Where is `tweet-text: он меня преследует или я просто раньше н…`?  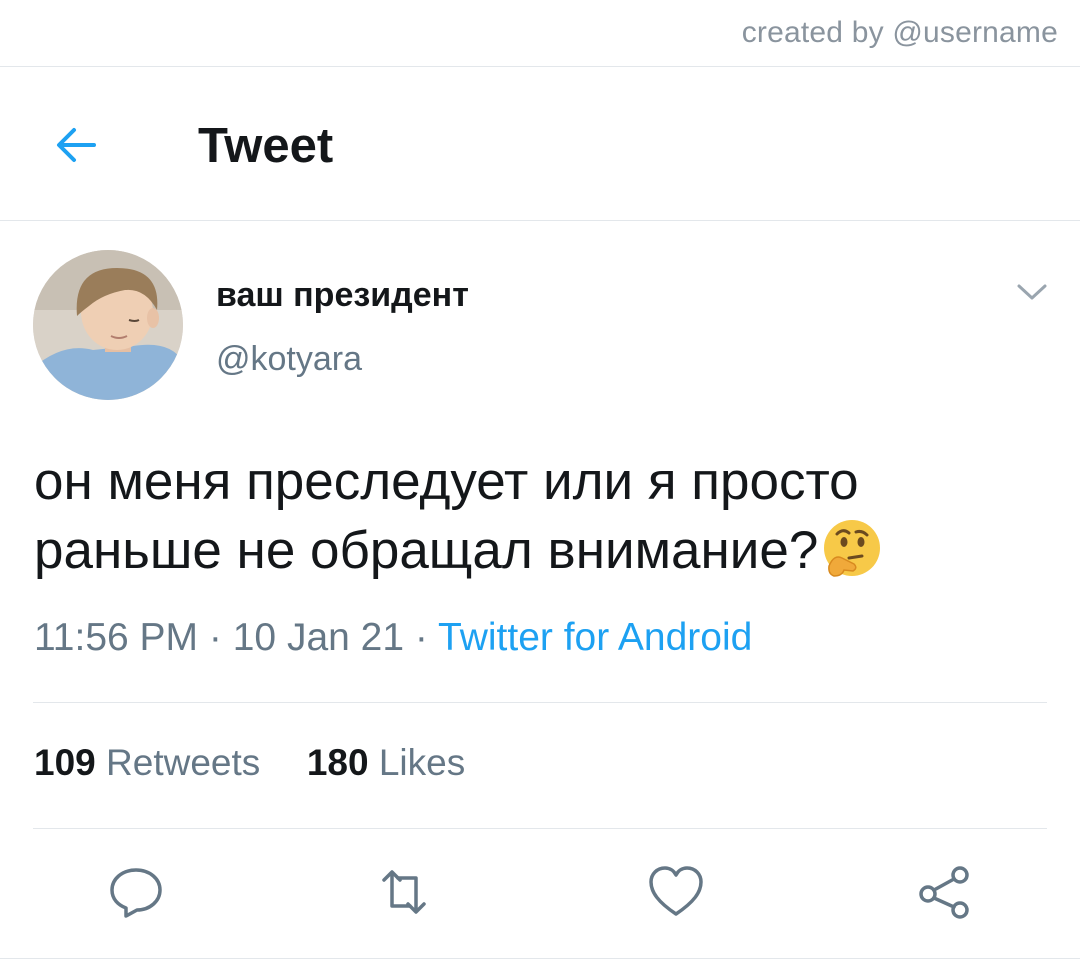
tweet-text: он меня преследует или я просто раньше н… is located at coordinates (446, 516).